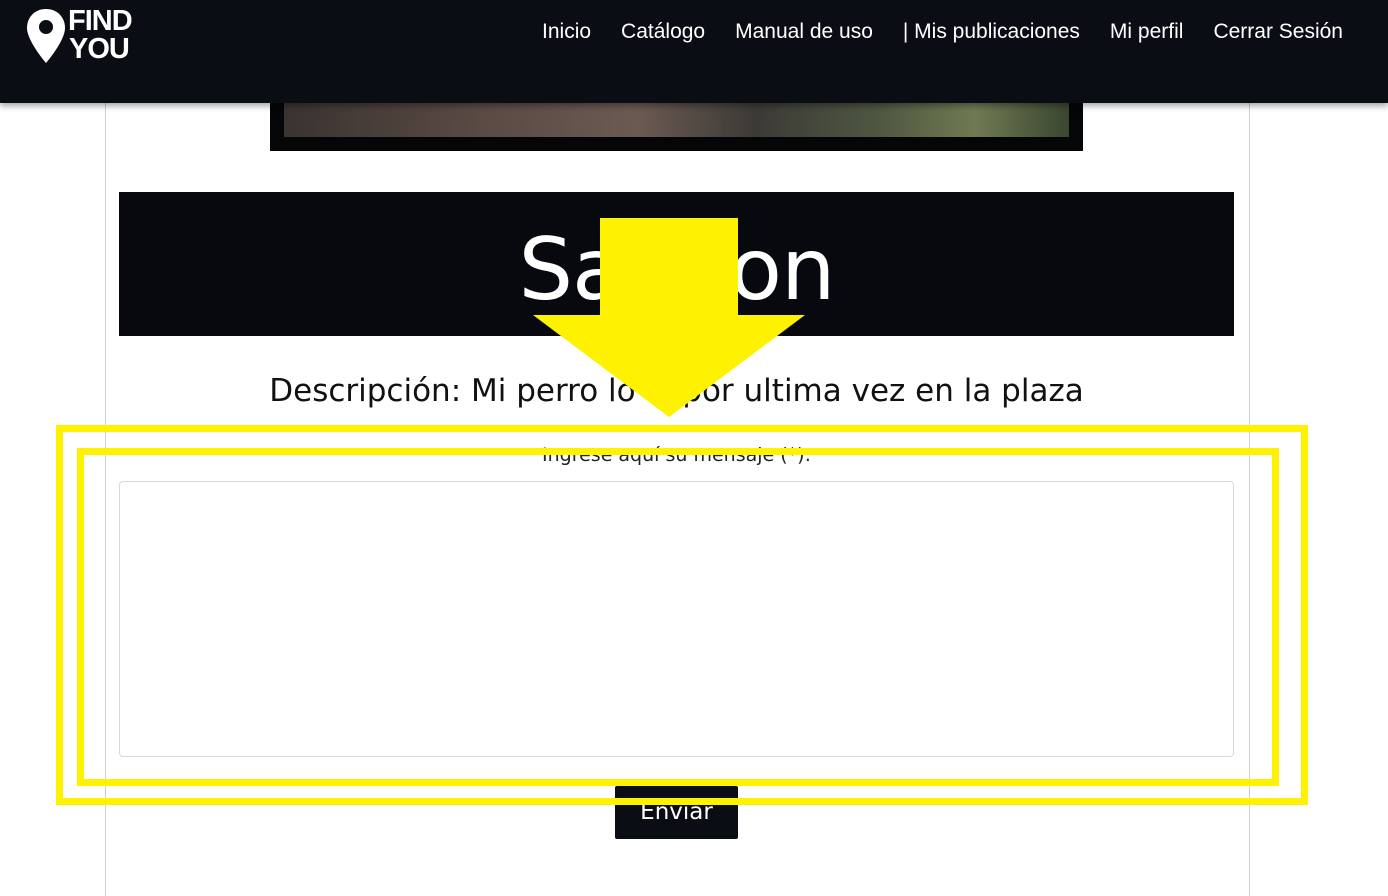 Image resolution: width=1388 pixels, height=896 pixels. Describe the element at coordinates (100, 21) in the screenshot. I see `logo-line1: FIND` at that location.